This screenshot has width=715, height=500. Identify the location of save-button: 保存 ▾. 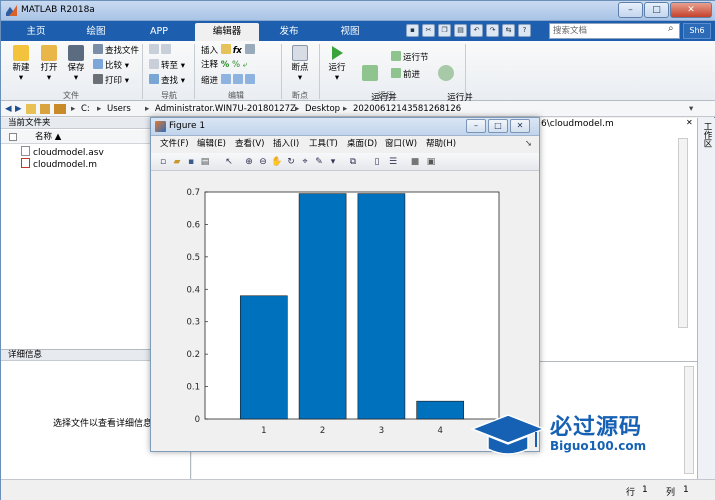
(76, 64).